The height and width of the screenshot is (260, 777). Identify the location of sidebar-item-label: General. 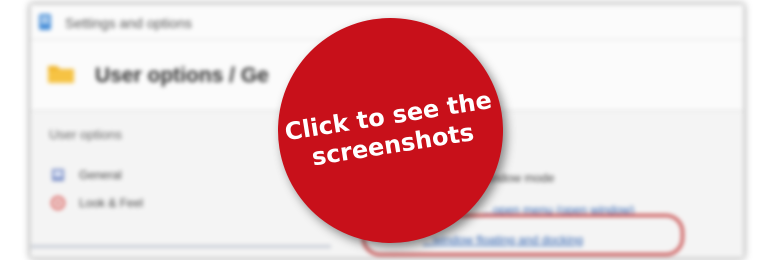
(100, 175).